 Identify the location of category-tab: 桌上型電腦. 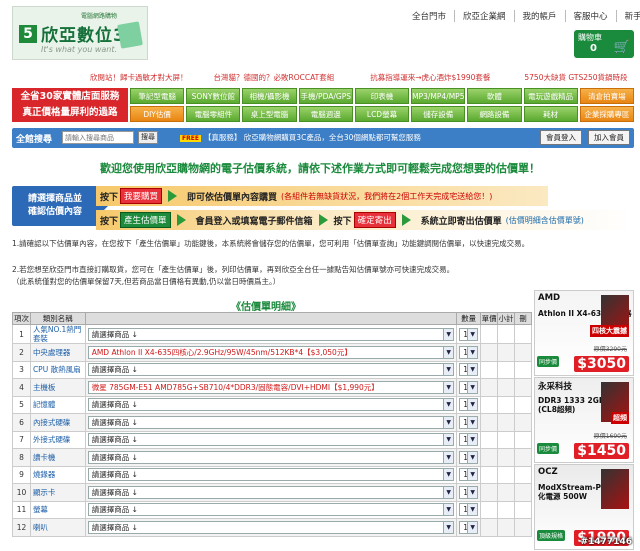
(269, 114).